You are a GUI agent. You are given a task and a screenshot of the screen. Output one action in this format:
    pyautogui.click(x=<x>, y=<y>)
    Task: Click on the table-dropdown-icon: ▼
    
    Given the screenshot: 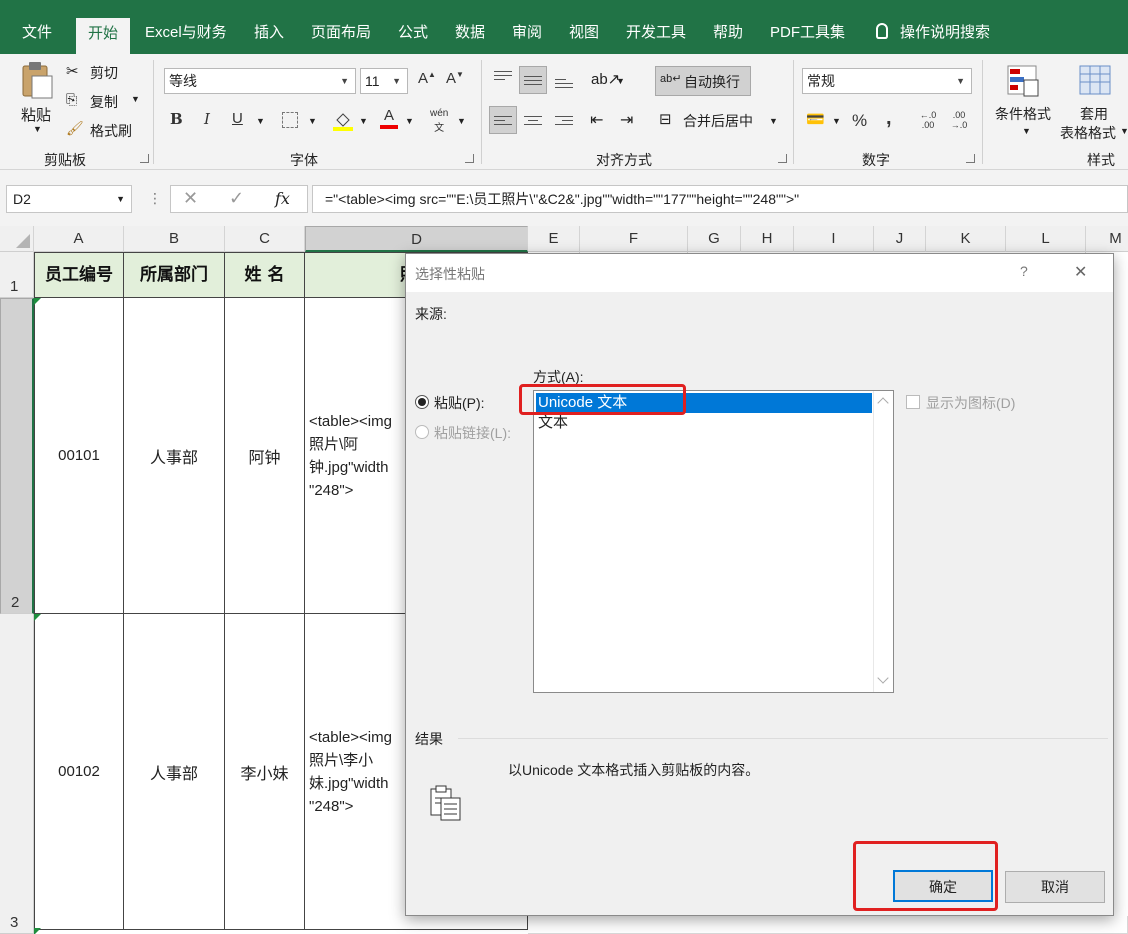 What is the action you would take?
    pyautogui.click(x=1124, y=131)
    